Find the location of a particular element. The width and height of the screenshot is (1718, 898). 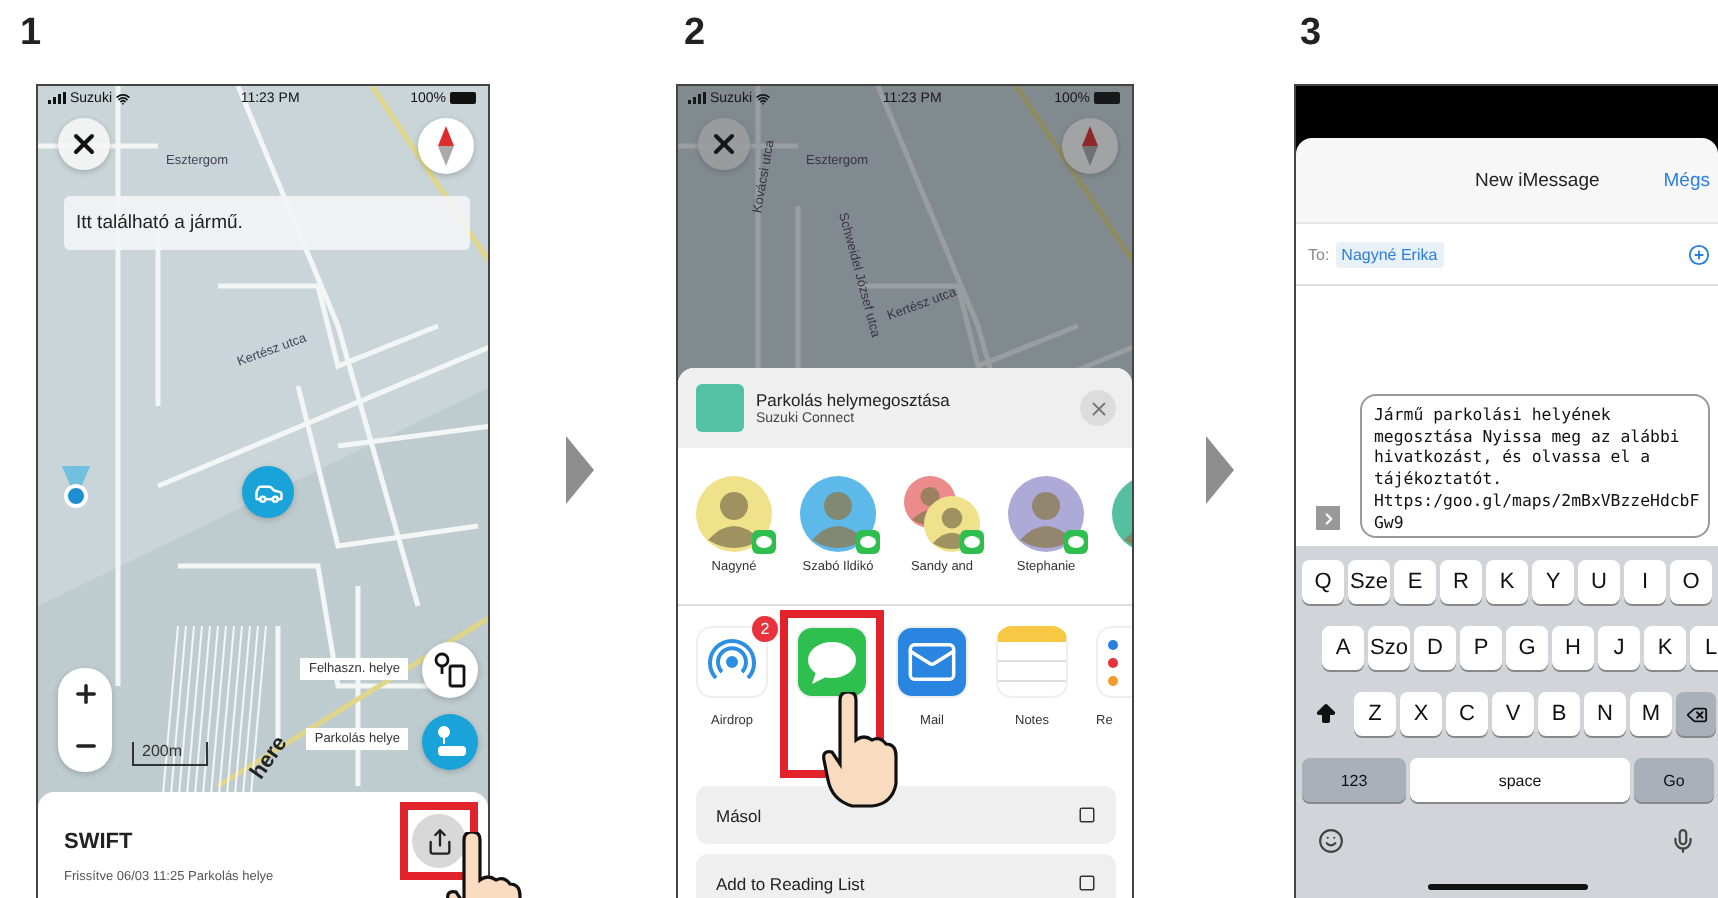

pin-and-phone-icon is located at coordinates (450, 670).